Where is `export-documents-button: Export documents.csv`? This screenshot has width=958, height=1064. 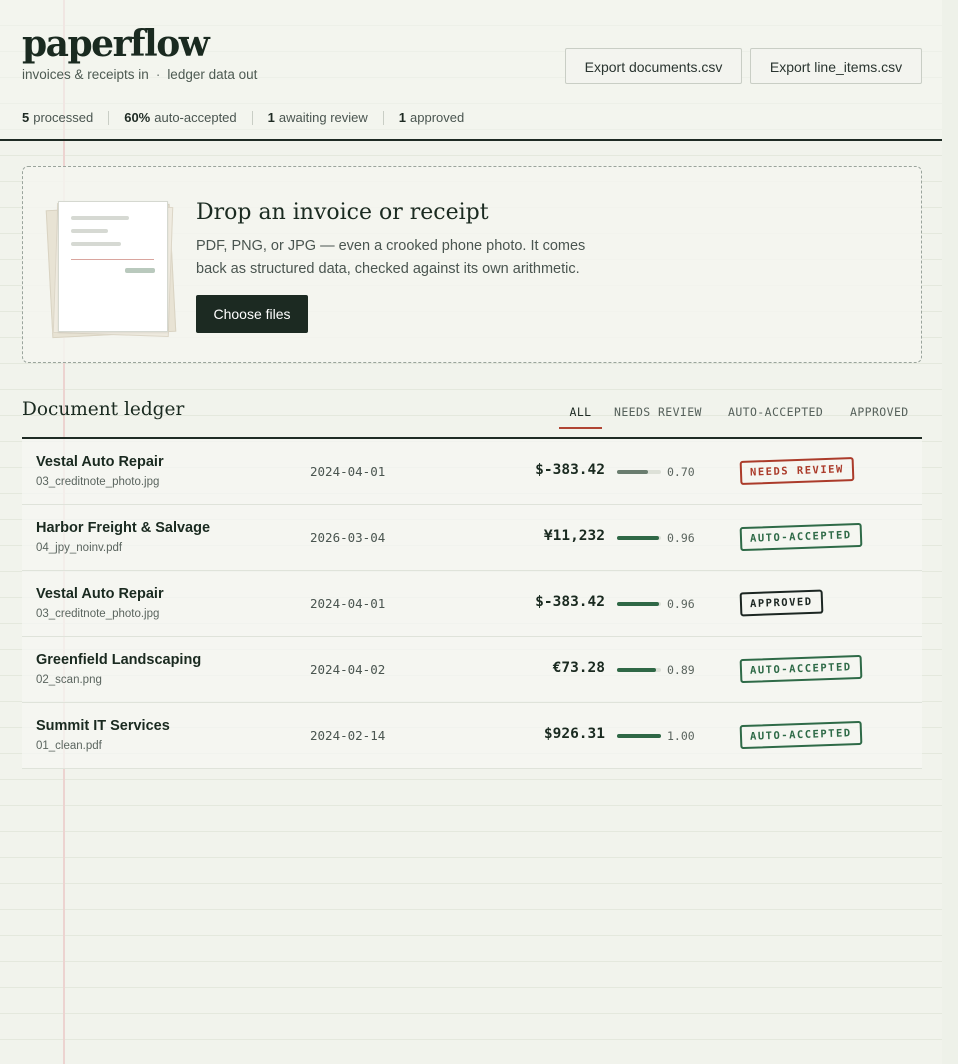
export-documents-button: Export documents.csv is located at coordinates (653, 66).